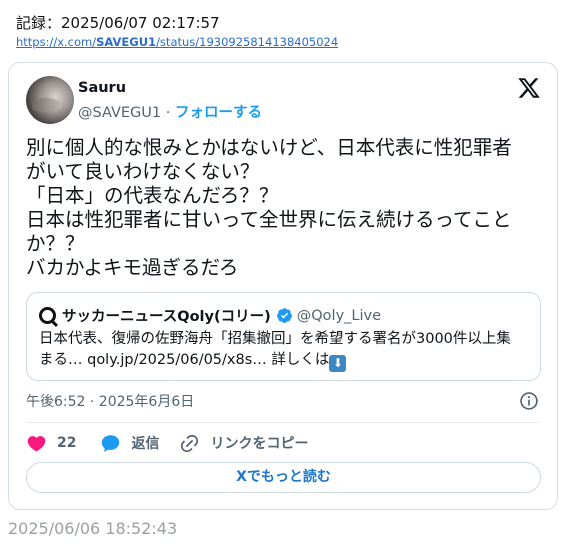  I want to click on copy-link-button: リンクをコピー, so click(243, 443).